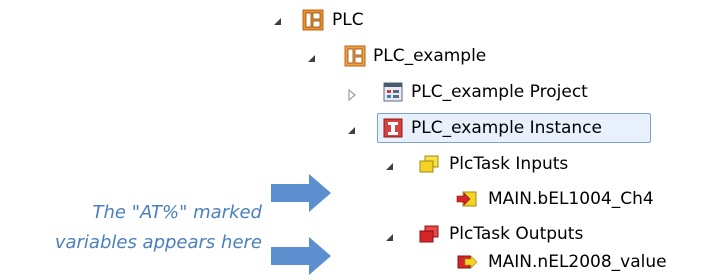 The width and height of the screenshot is (703, 278). I want to click on tree-item-label: PLC_example Instance, so click(506, 128).